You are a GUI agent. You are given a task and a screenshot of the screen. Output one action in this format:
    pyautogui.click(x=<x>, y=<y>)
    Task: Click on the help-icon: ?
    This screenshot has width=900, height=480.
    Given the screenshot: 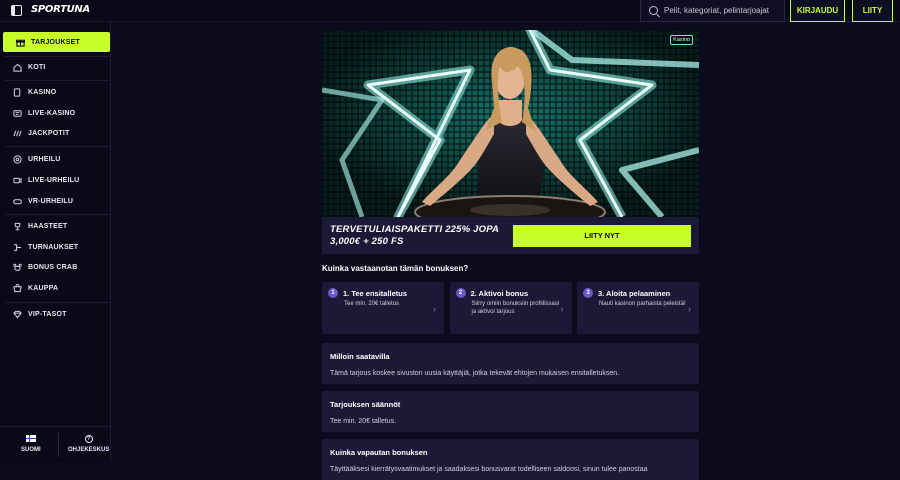 What is the action you would take?
    pyautogui.click(x=88, y=439)
    